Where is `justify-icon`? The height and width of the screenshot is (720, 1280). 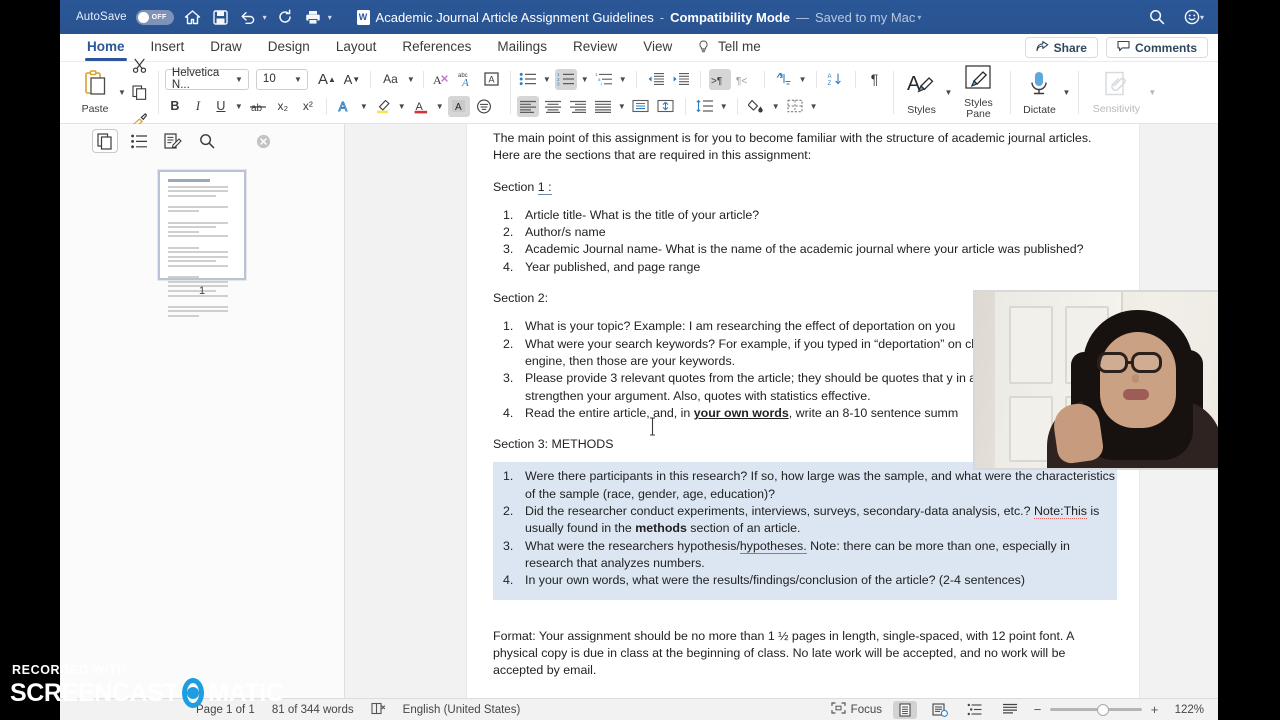
justify-icon is located at coordinates (603, 106).